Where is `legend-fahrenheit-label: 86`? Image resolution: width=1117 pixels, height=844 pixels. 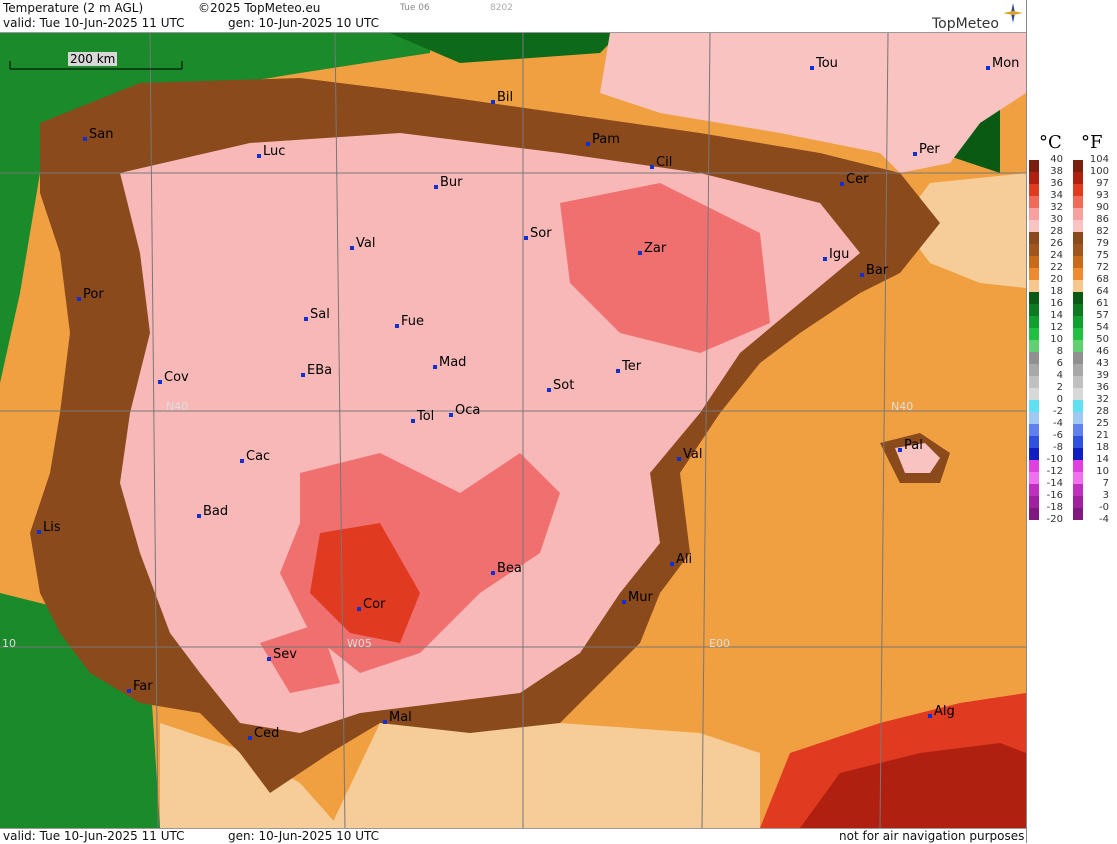
legend-fahrenheit-label: 86 is located at coordinates (1102, 219).